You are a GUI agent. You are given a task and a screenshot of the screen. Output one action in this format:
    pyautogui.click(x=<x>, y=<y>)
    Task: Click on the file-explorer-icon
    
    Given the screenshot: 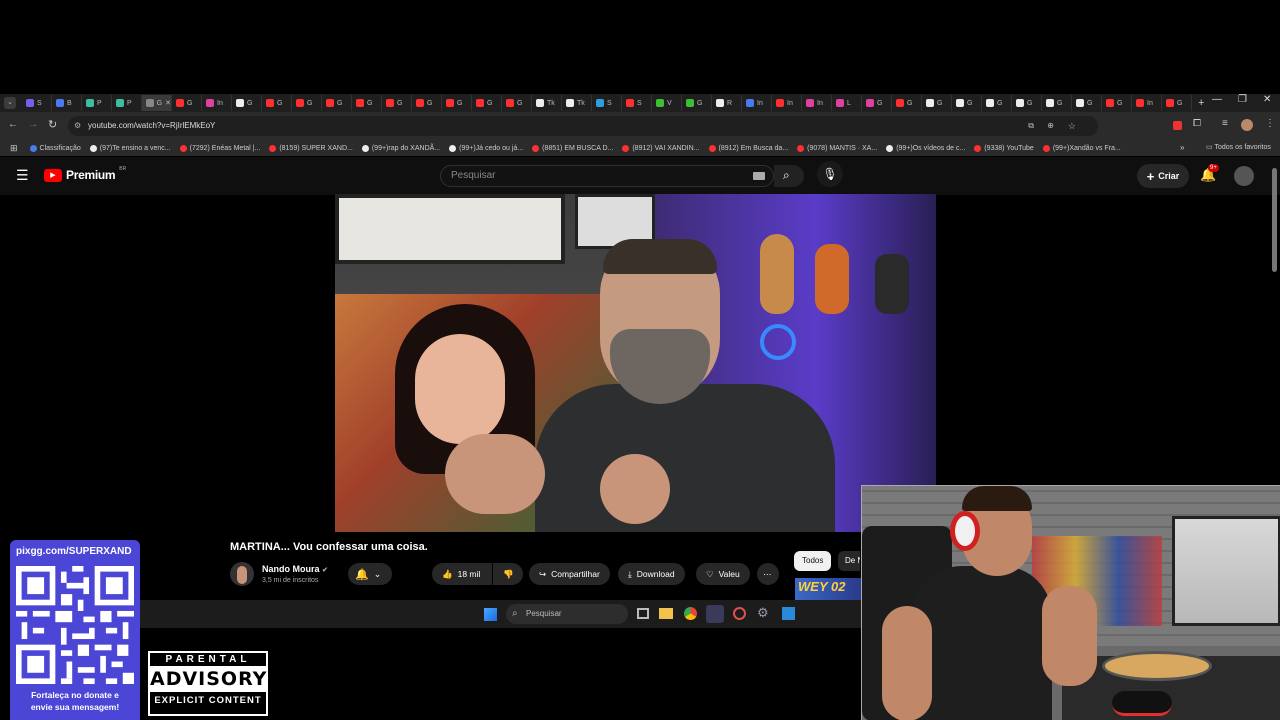 What is the action you would take?
    pyautogui.click(x=666, y=613)
    